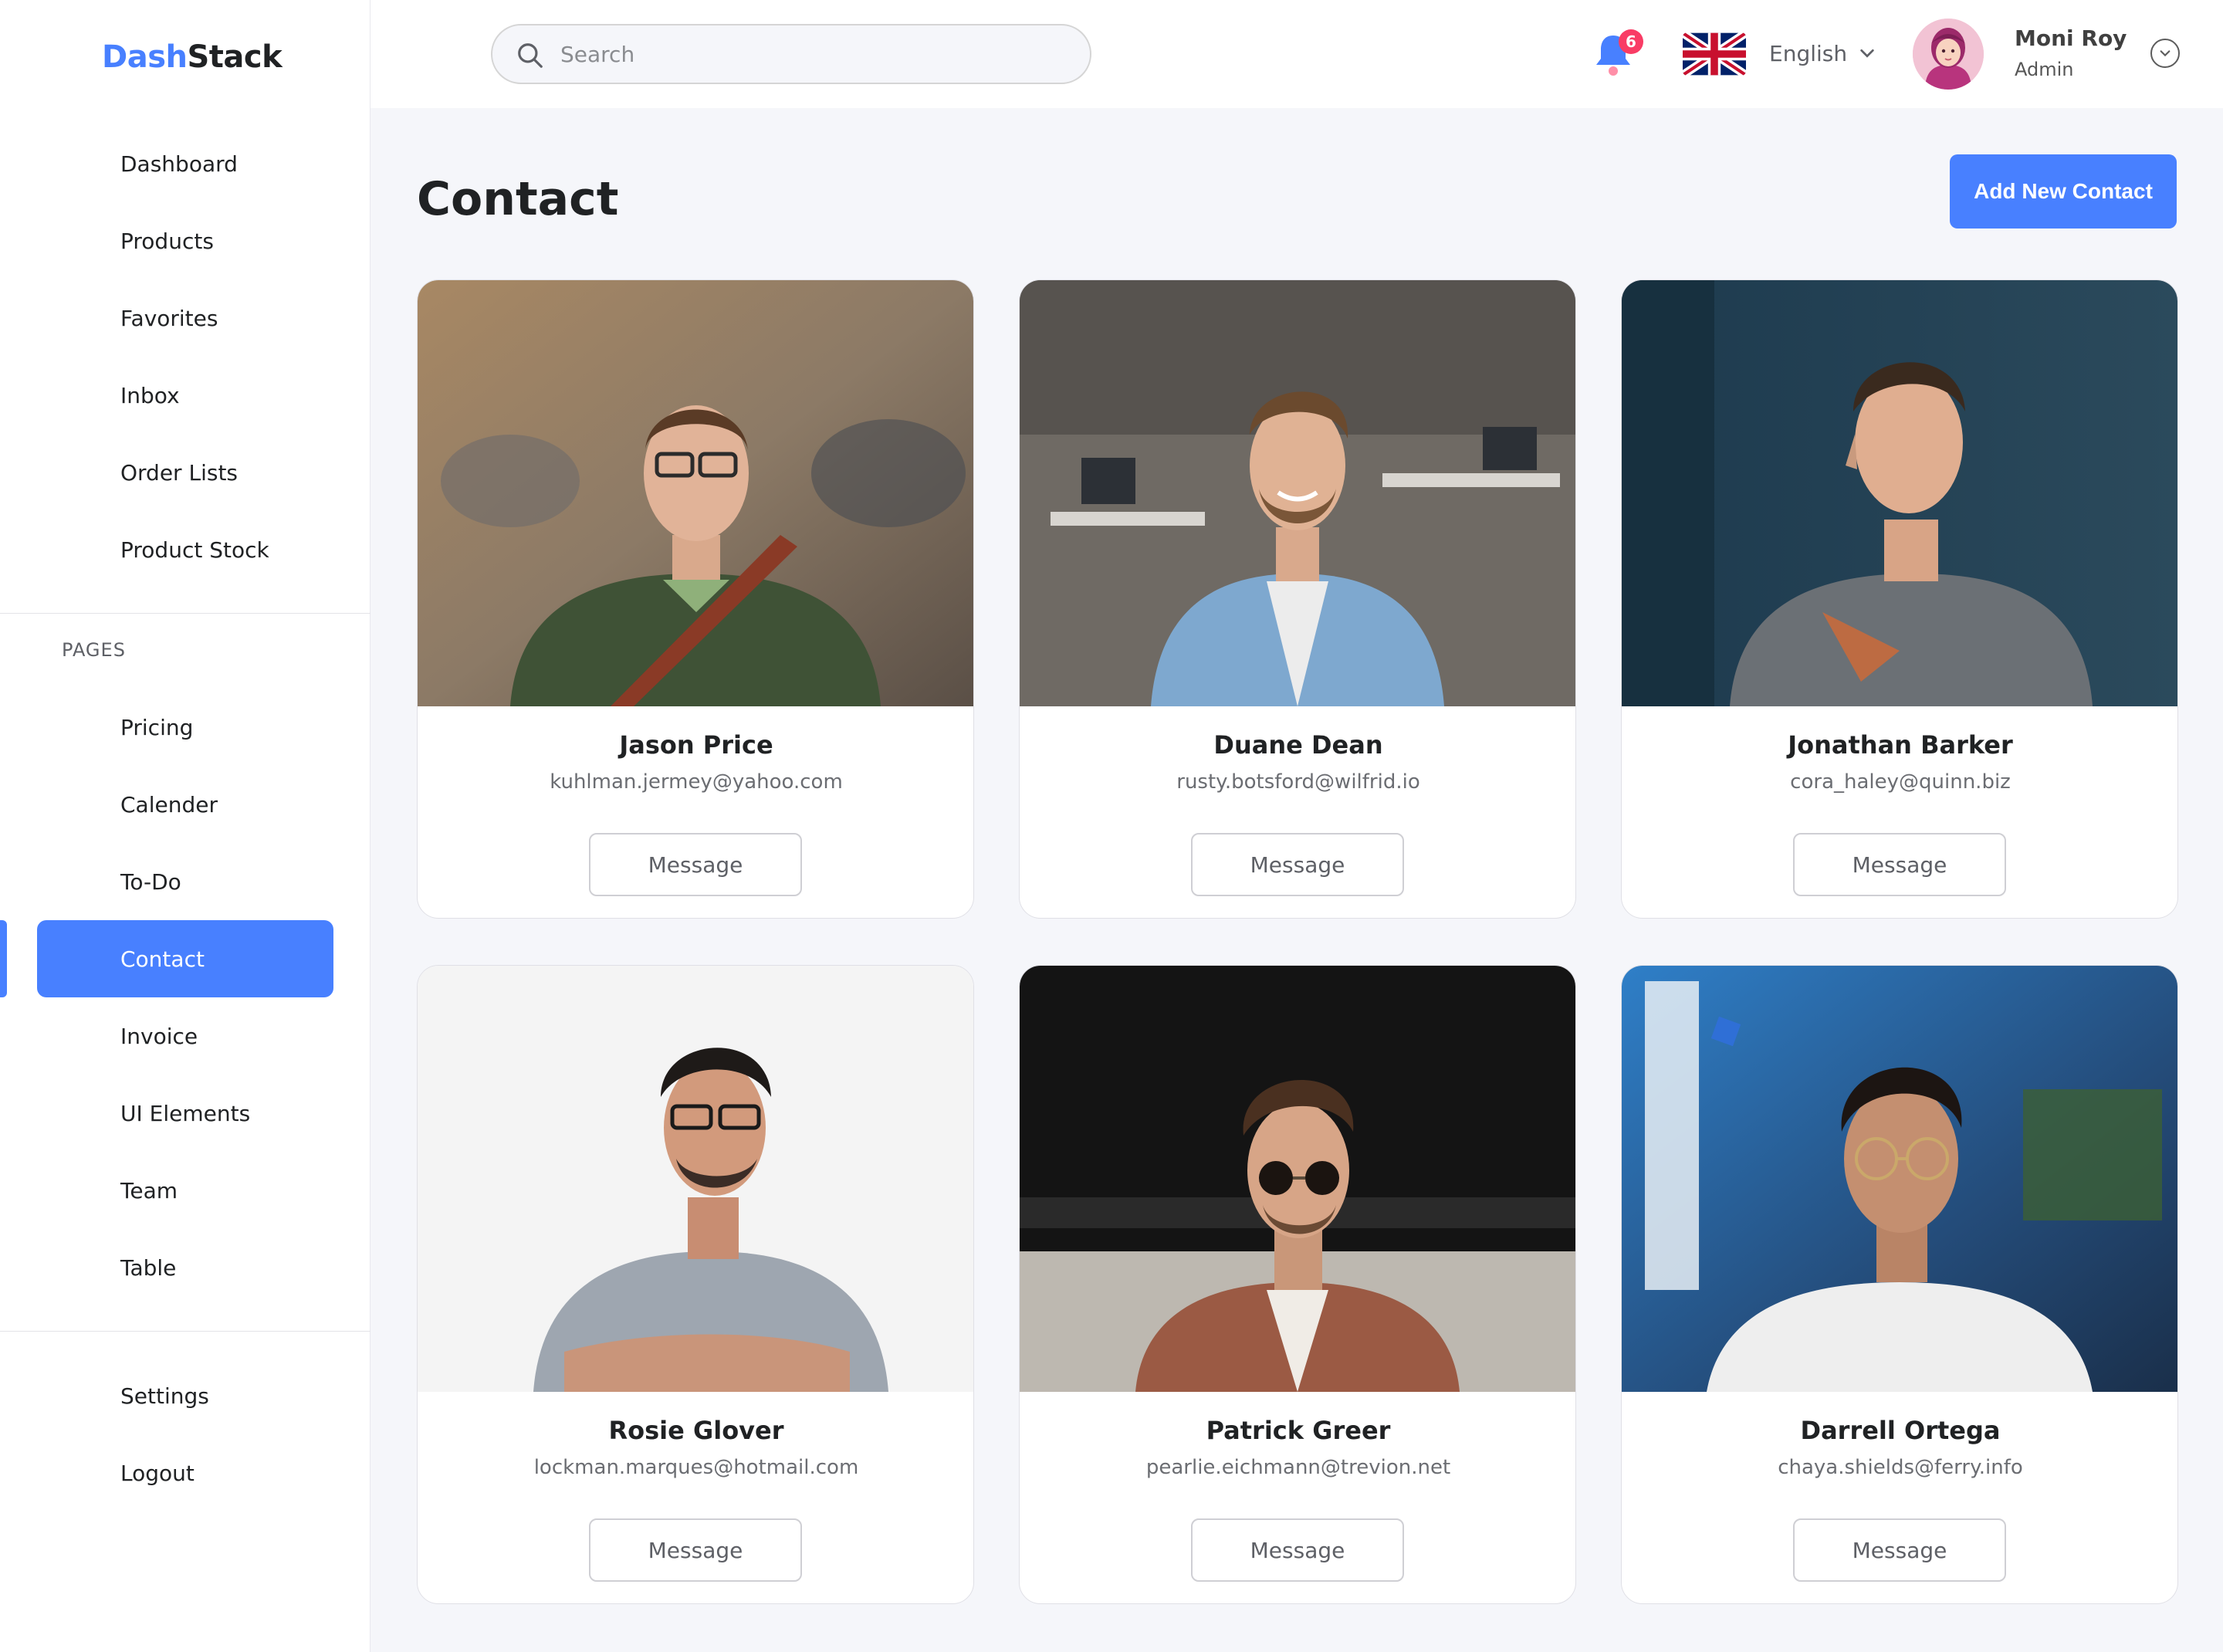 The image size is (2223, 1652). Describe the element at coordinates (1714, 54) in the screenshot. I see `uk-flag-icon` at that location.